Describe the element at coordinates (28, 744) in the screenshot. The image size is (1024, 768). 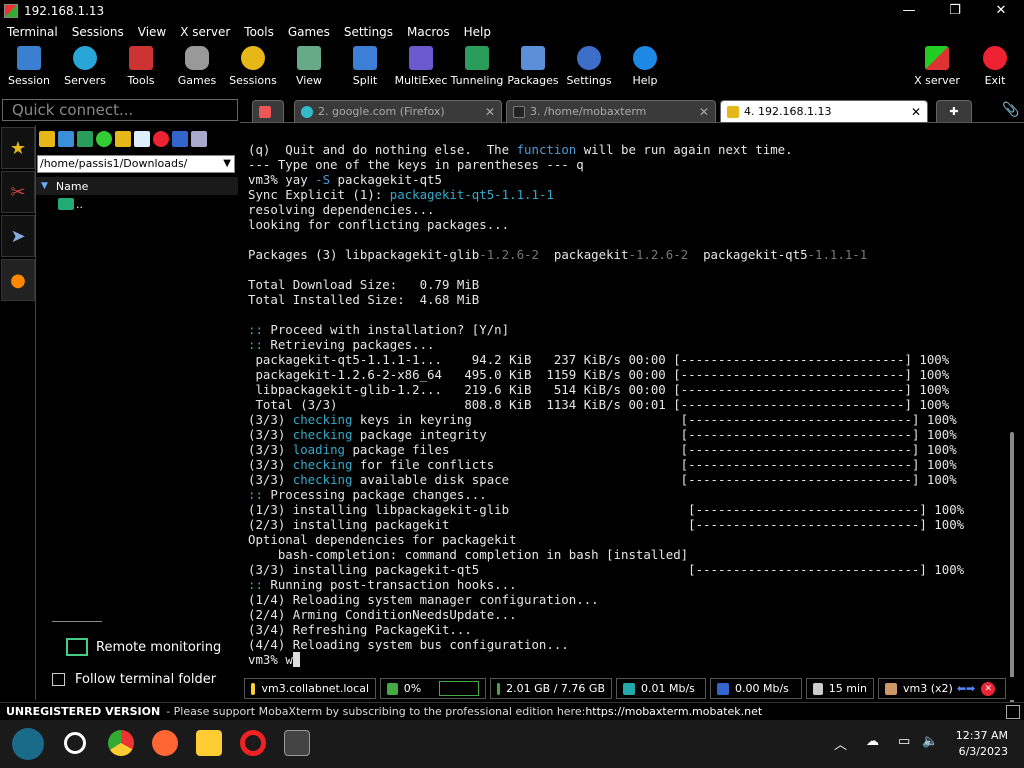
I see `start-icon` at that location.